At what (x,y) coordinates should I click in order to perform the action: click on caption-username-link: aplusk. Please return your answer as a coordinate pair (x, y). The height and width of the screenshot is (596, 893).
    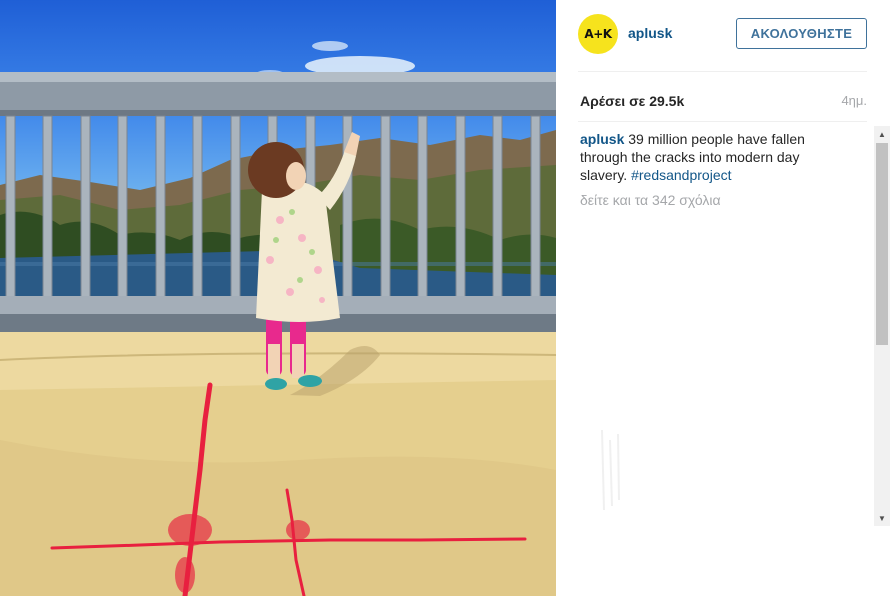
    Looking at the image, I should click on (602, 139).